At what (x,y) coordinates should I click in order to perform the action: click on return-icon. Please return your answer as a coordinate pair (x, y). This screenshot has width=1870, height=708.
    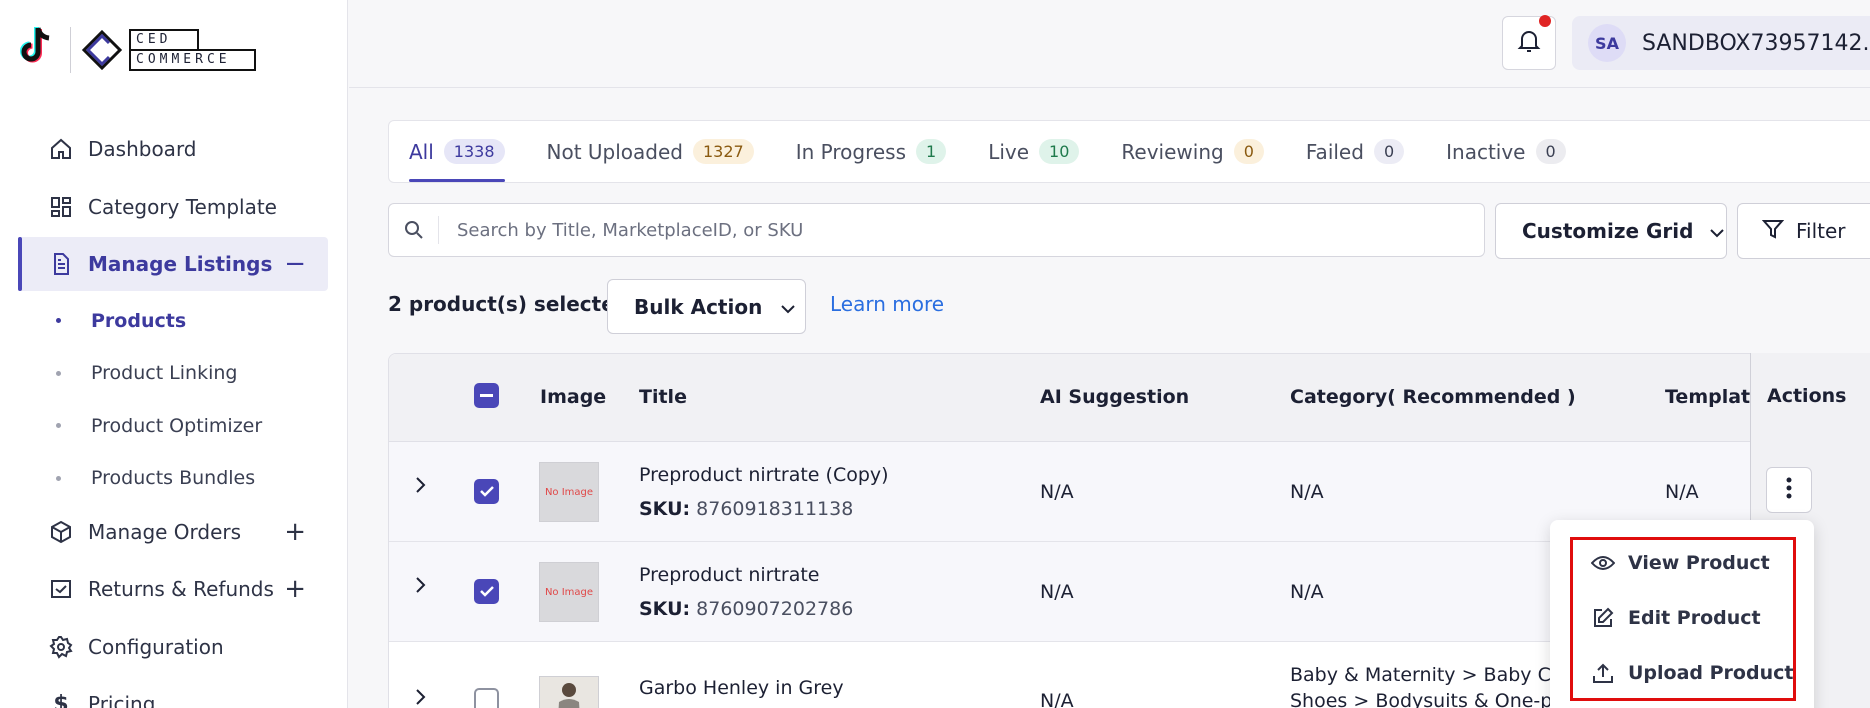
    Looking at the image, I should click on (61, 589).